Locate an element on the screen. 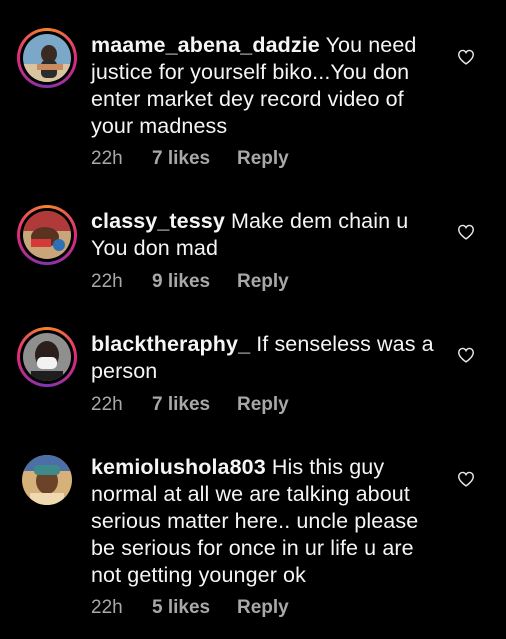 Image resolution: width=506 pixels, height=639 pixels. comment-username: blacktheraphy_ is located at coordinates (170, 344).